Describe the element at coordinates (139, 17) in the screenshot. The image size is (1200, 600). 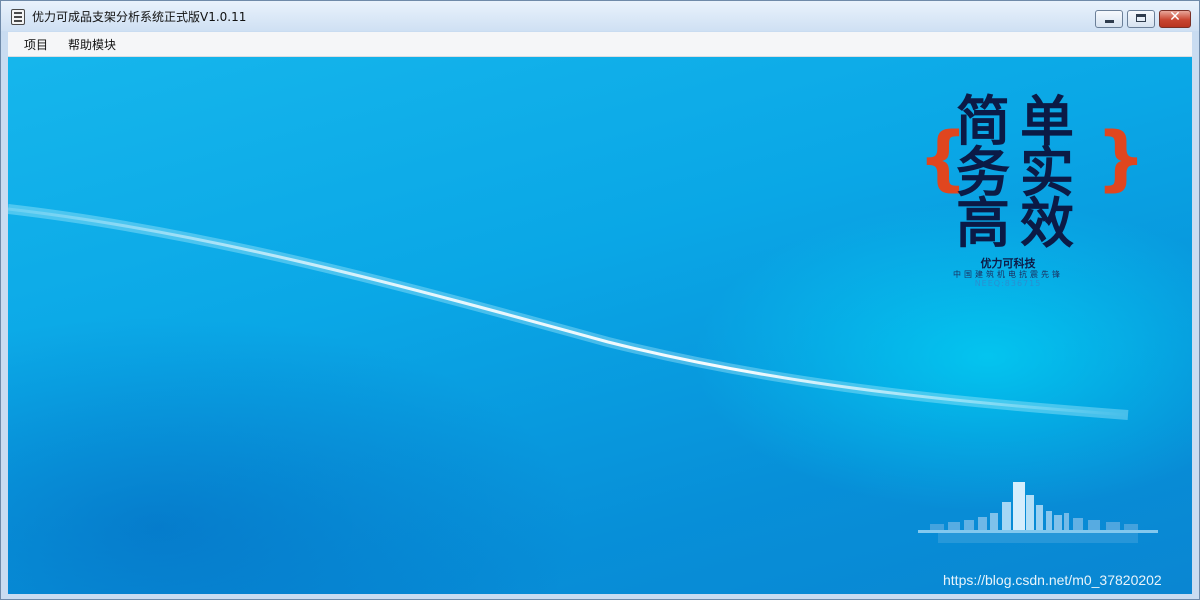
I see `window-title: 优力可成品支架分析系统正式版V1.0.11` at that location.